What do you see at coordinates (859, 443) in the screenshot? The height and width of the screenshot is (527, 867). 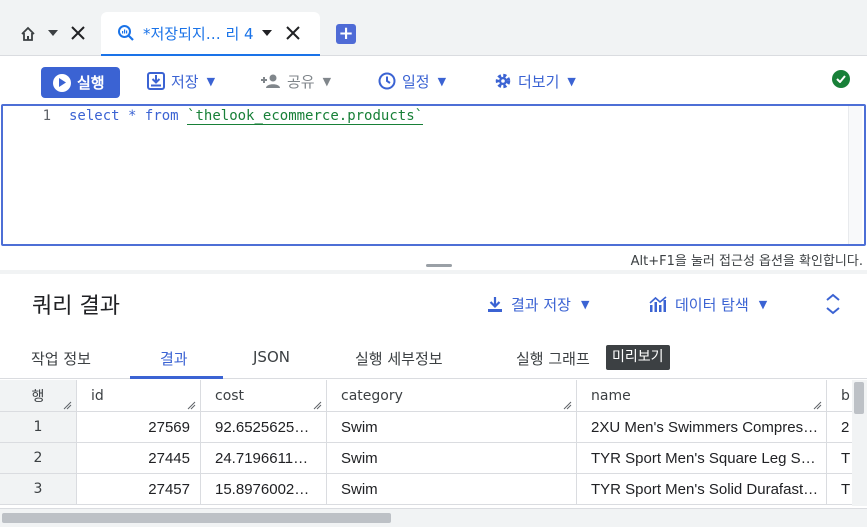 I see `vertical-scrollbar` at bounding box center [859, 443].